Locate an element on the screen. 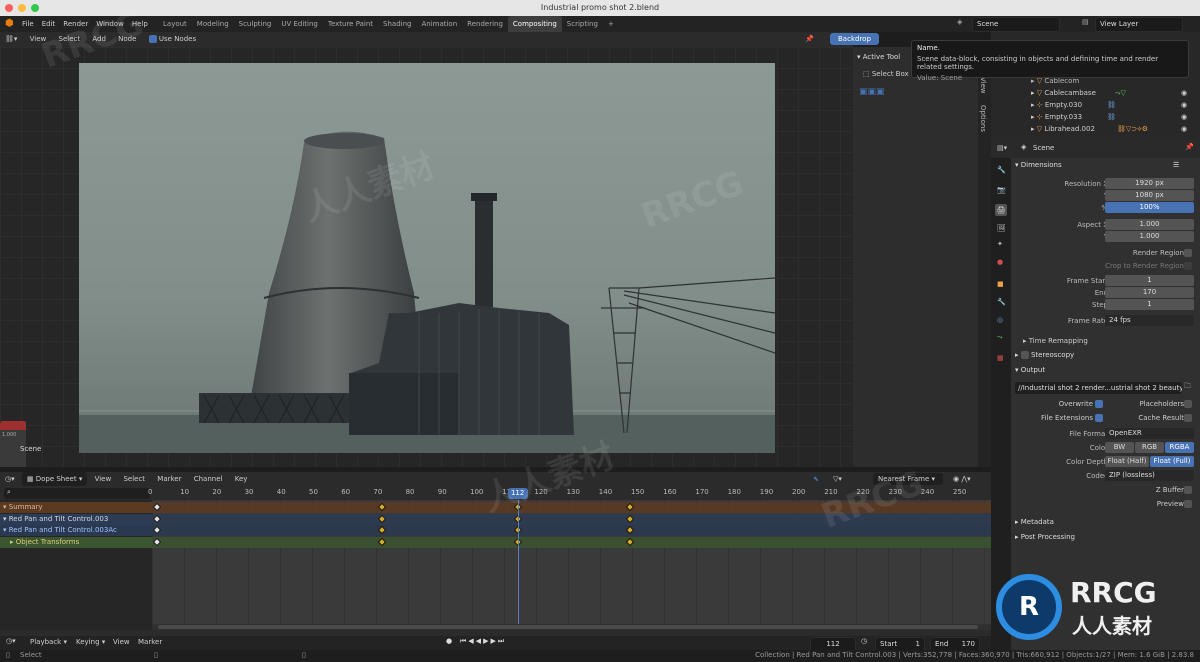 The height and width of the screenshot is (662, 1200). metadata-panel-header: ▸ Metadata is located at coordinates (1105, 522).